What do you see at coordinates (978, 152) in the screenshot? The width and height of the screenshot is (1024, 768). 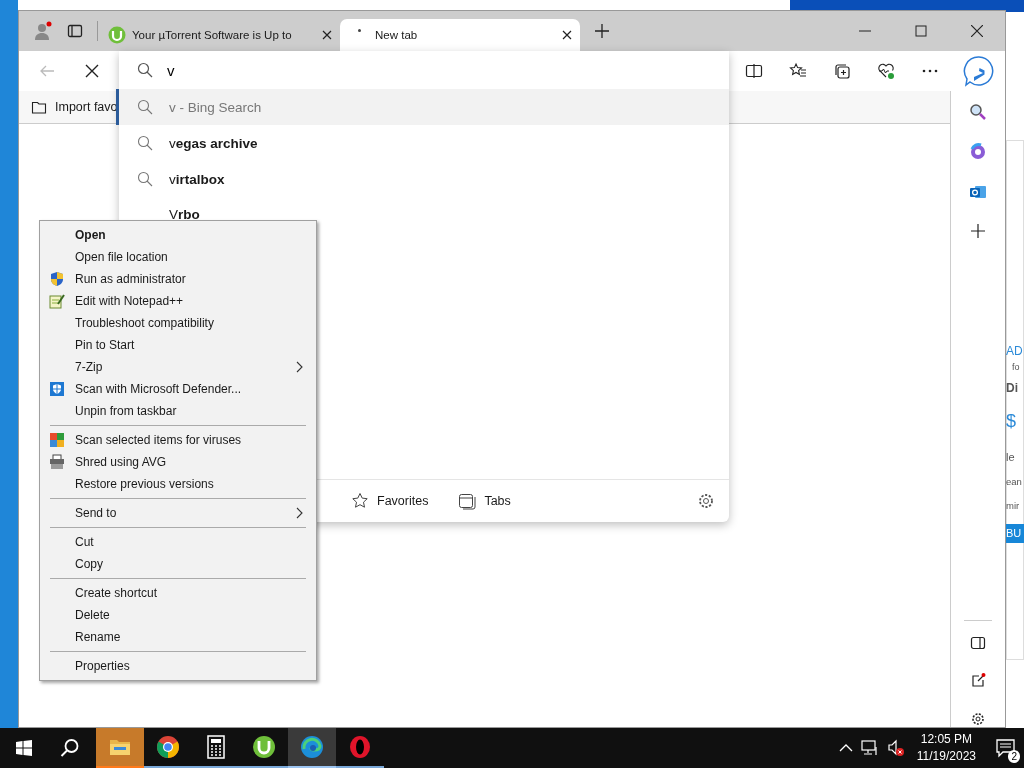 I see `copilot-icon` at bounding box center [978, 152].